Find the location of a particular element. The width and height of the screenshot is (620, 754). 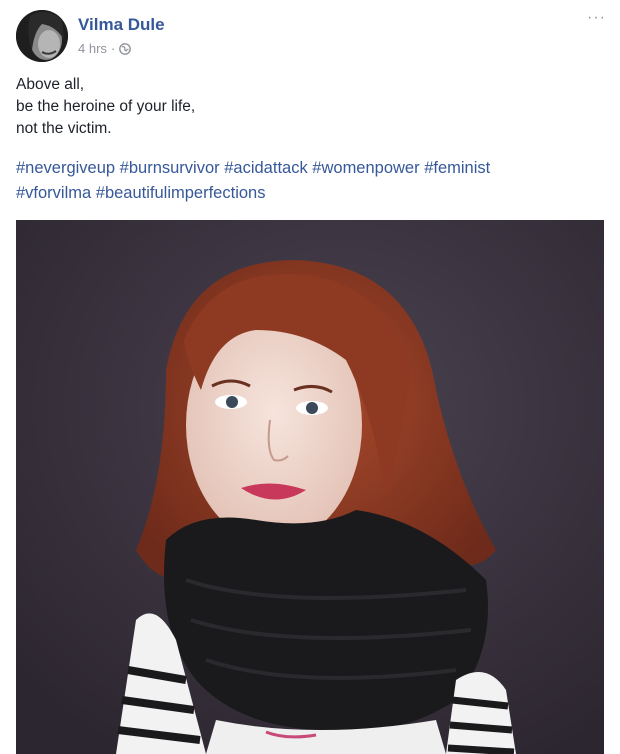

hashtag-link: #burnsurvivor is located at coordinates (170, 168).